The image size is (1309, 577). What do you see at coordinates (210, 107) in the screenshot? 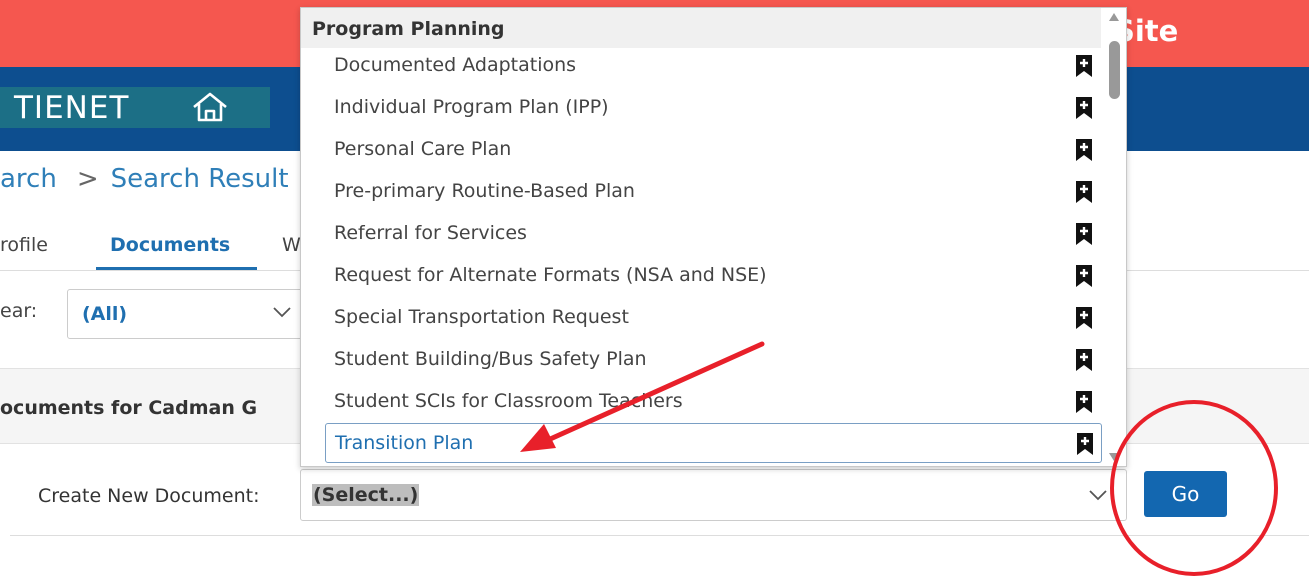
I see `home-icon` at bounding box center [210, 107].